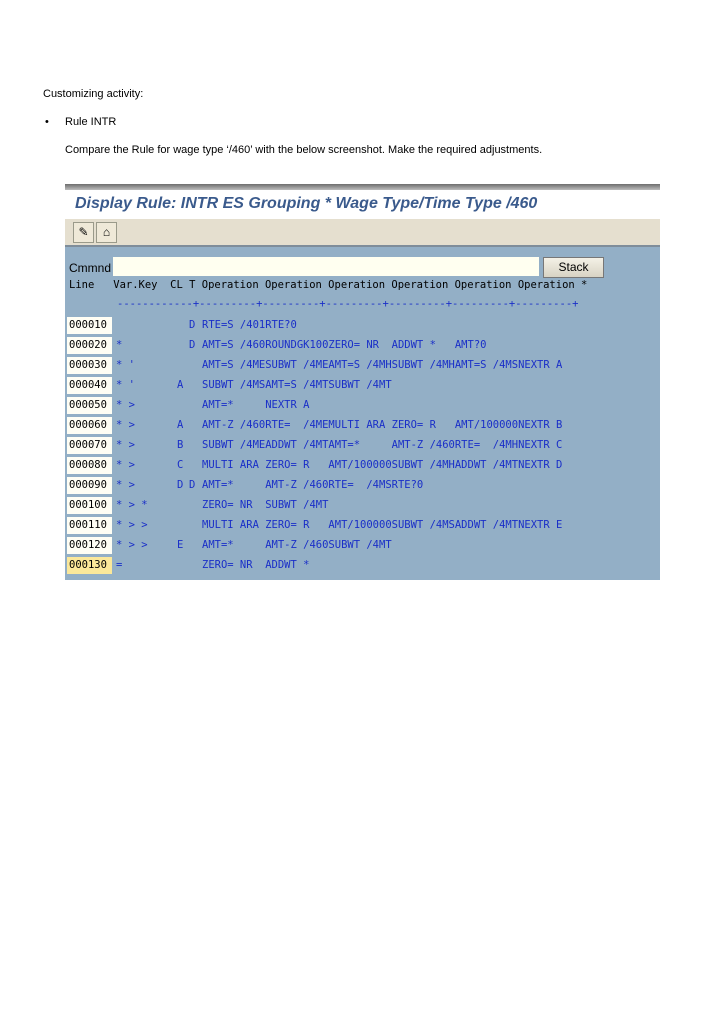  What do you see at coordinates (313, 485) in the screenshot?
I see `operation-text: AMT=* AMT-Z /460RTE= /4MSRTE?0` at bounding box center [313, 485].